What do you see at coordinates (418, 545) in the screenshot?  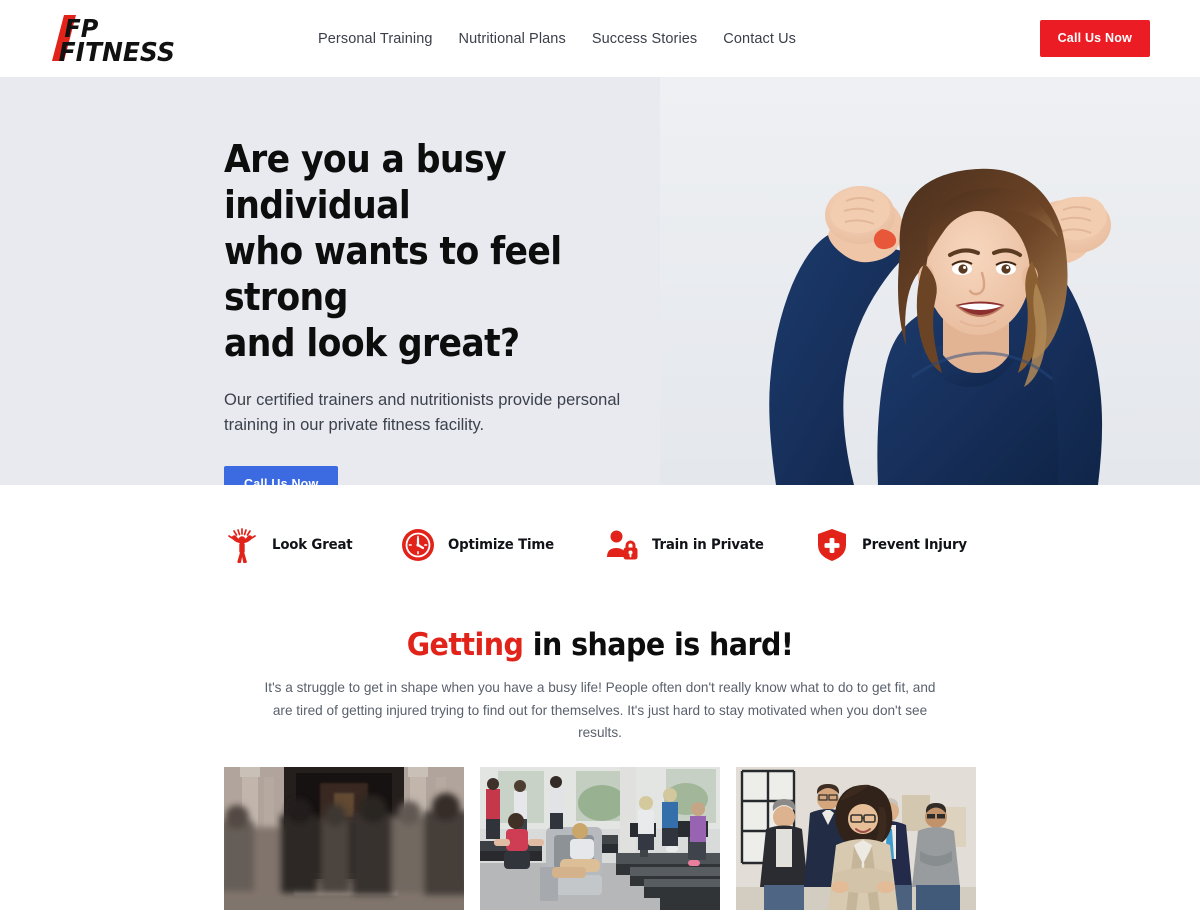 I see `clock-icon` at bounding box center [418, 545].